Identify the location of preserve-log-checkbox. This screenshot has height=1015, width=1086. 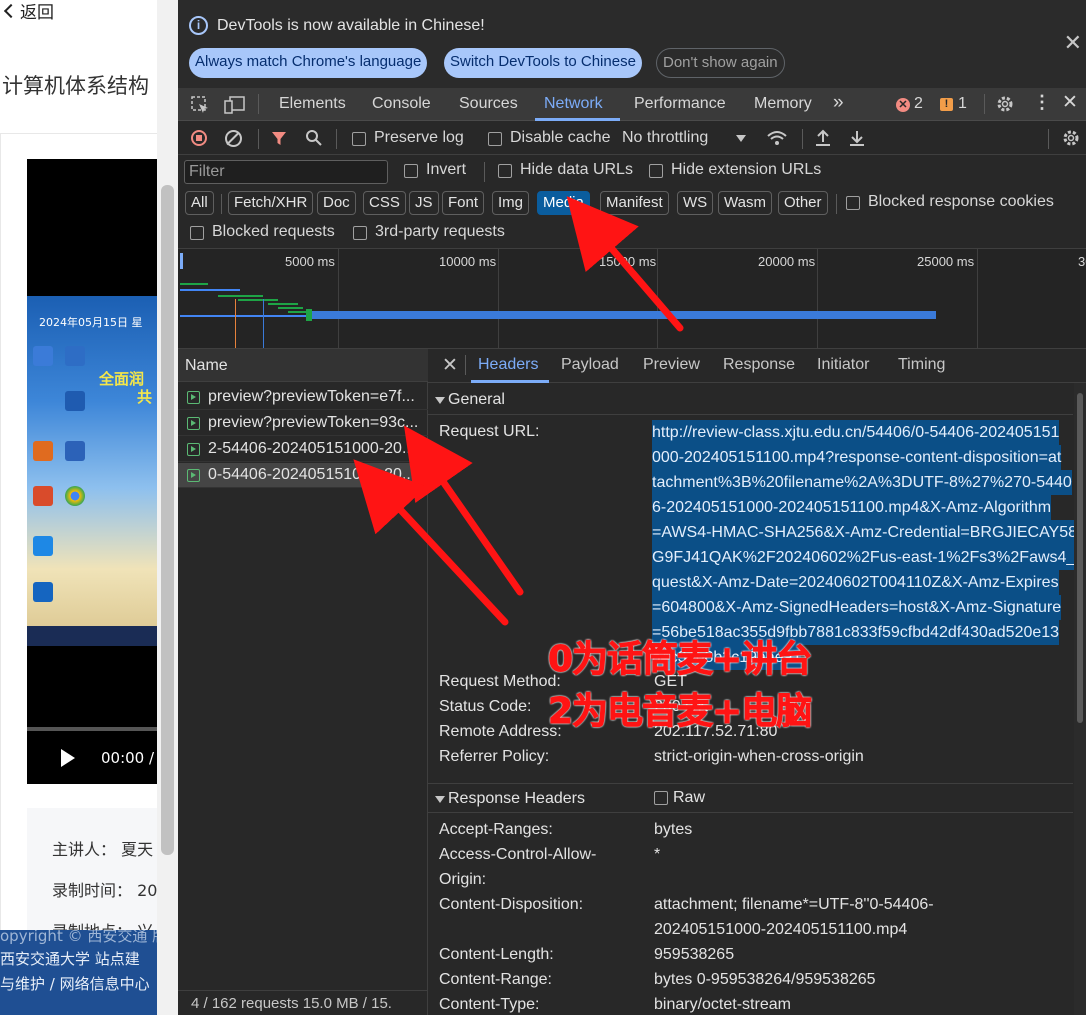
(359, 139).